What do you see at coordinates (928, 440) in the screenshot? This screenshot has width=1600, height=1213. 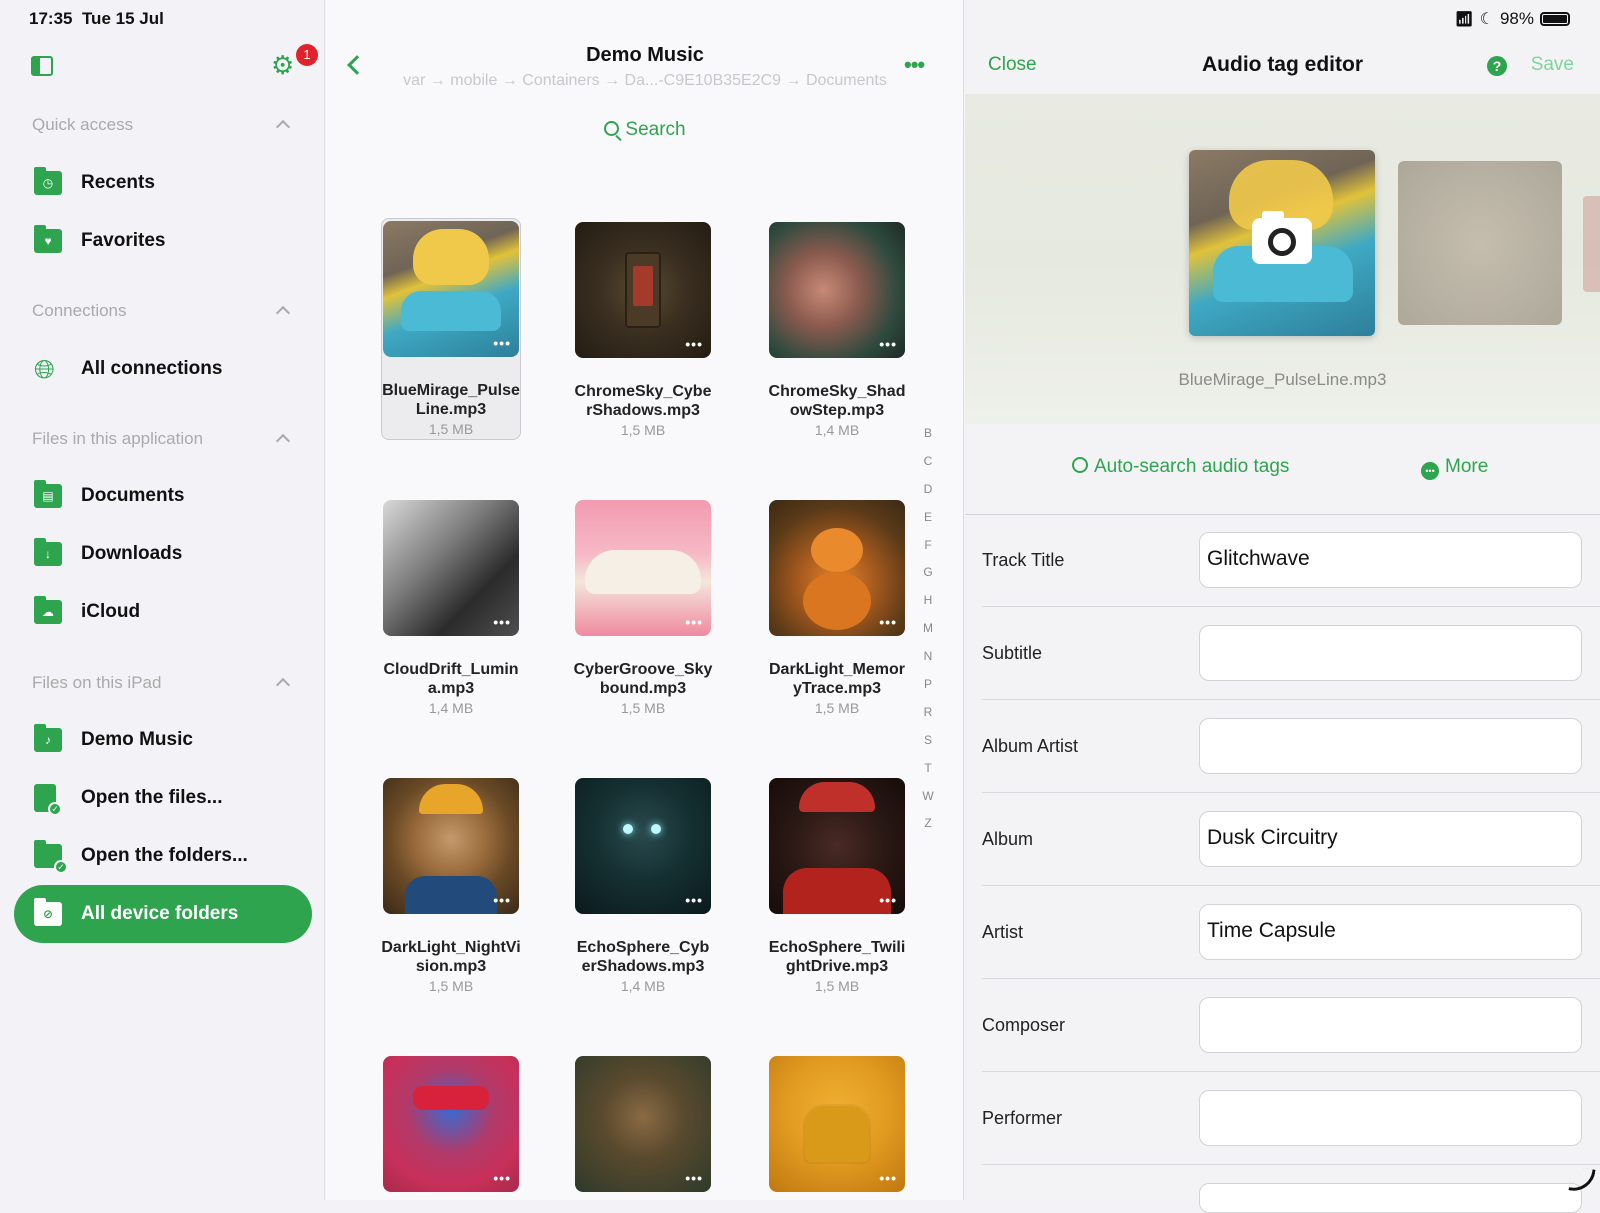 I see `index-letter: B` at bounding box center [928, 440].